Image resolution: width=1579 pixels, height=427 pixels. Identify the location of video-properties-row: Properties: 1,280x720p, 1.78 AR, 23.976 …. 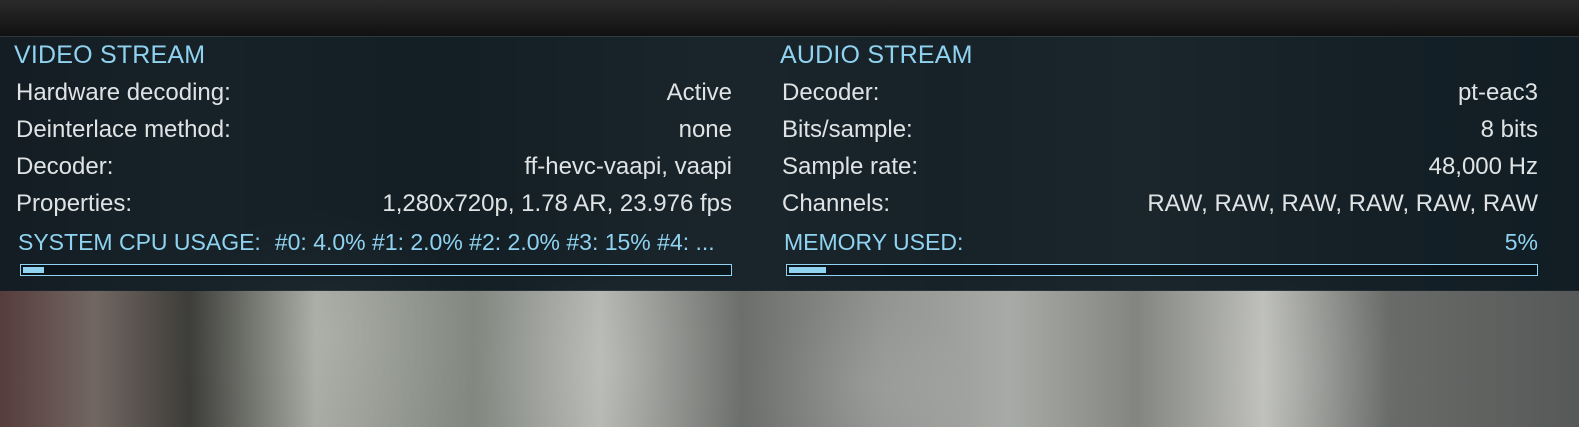
(373, 208).